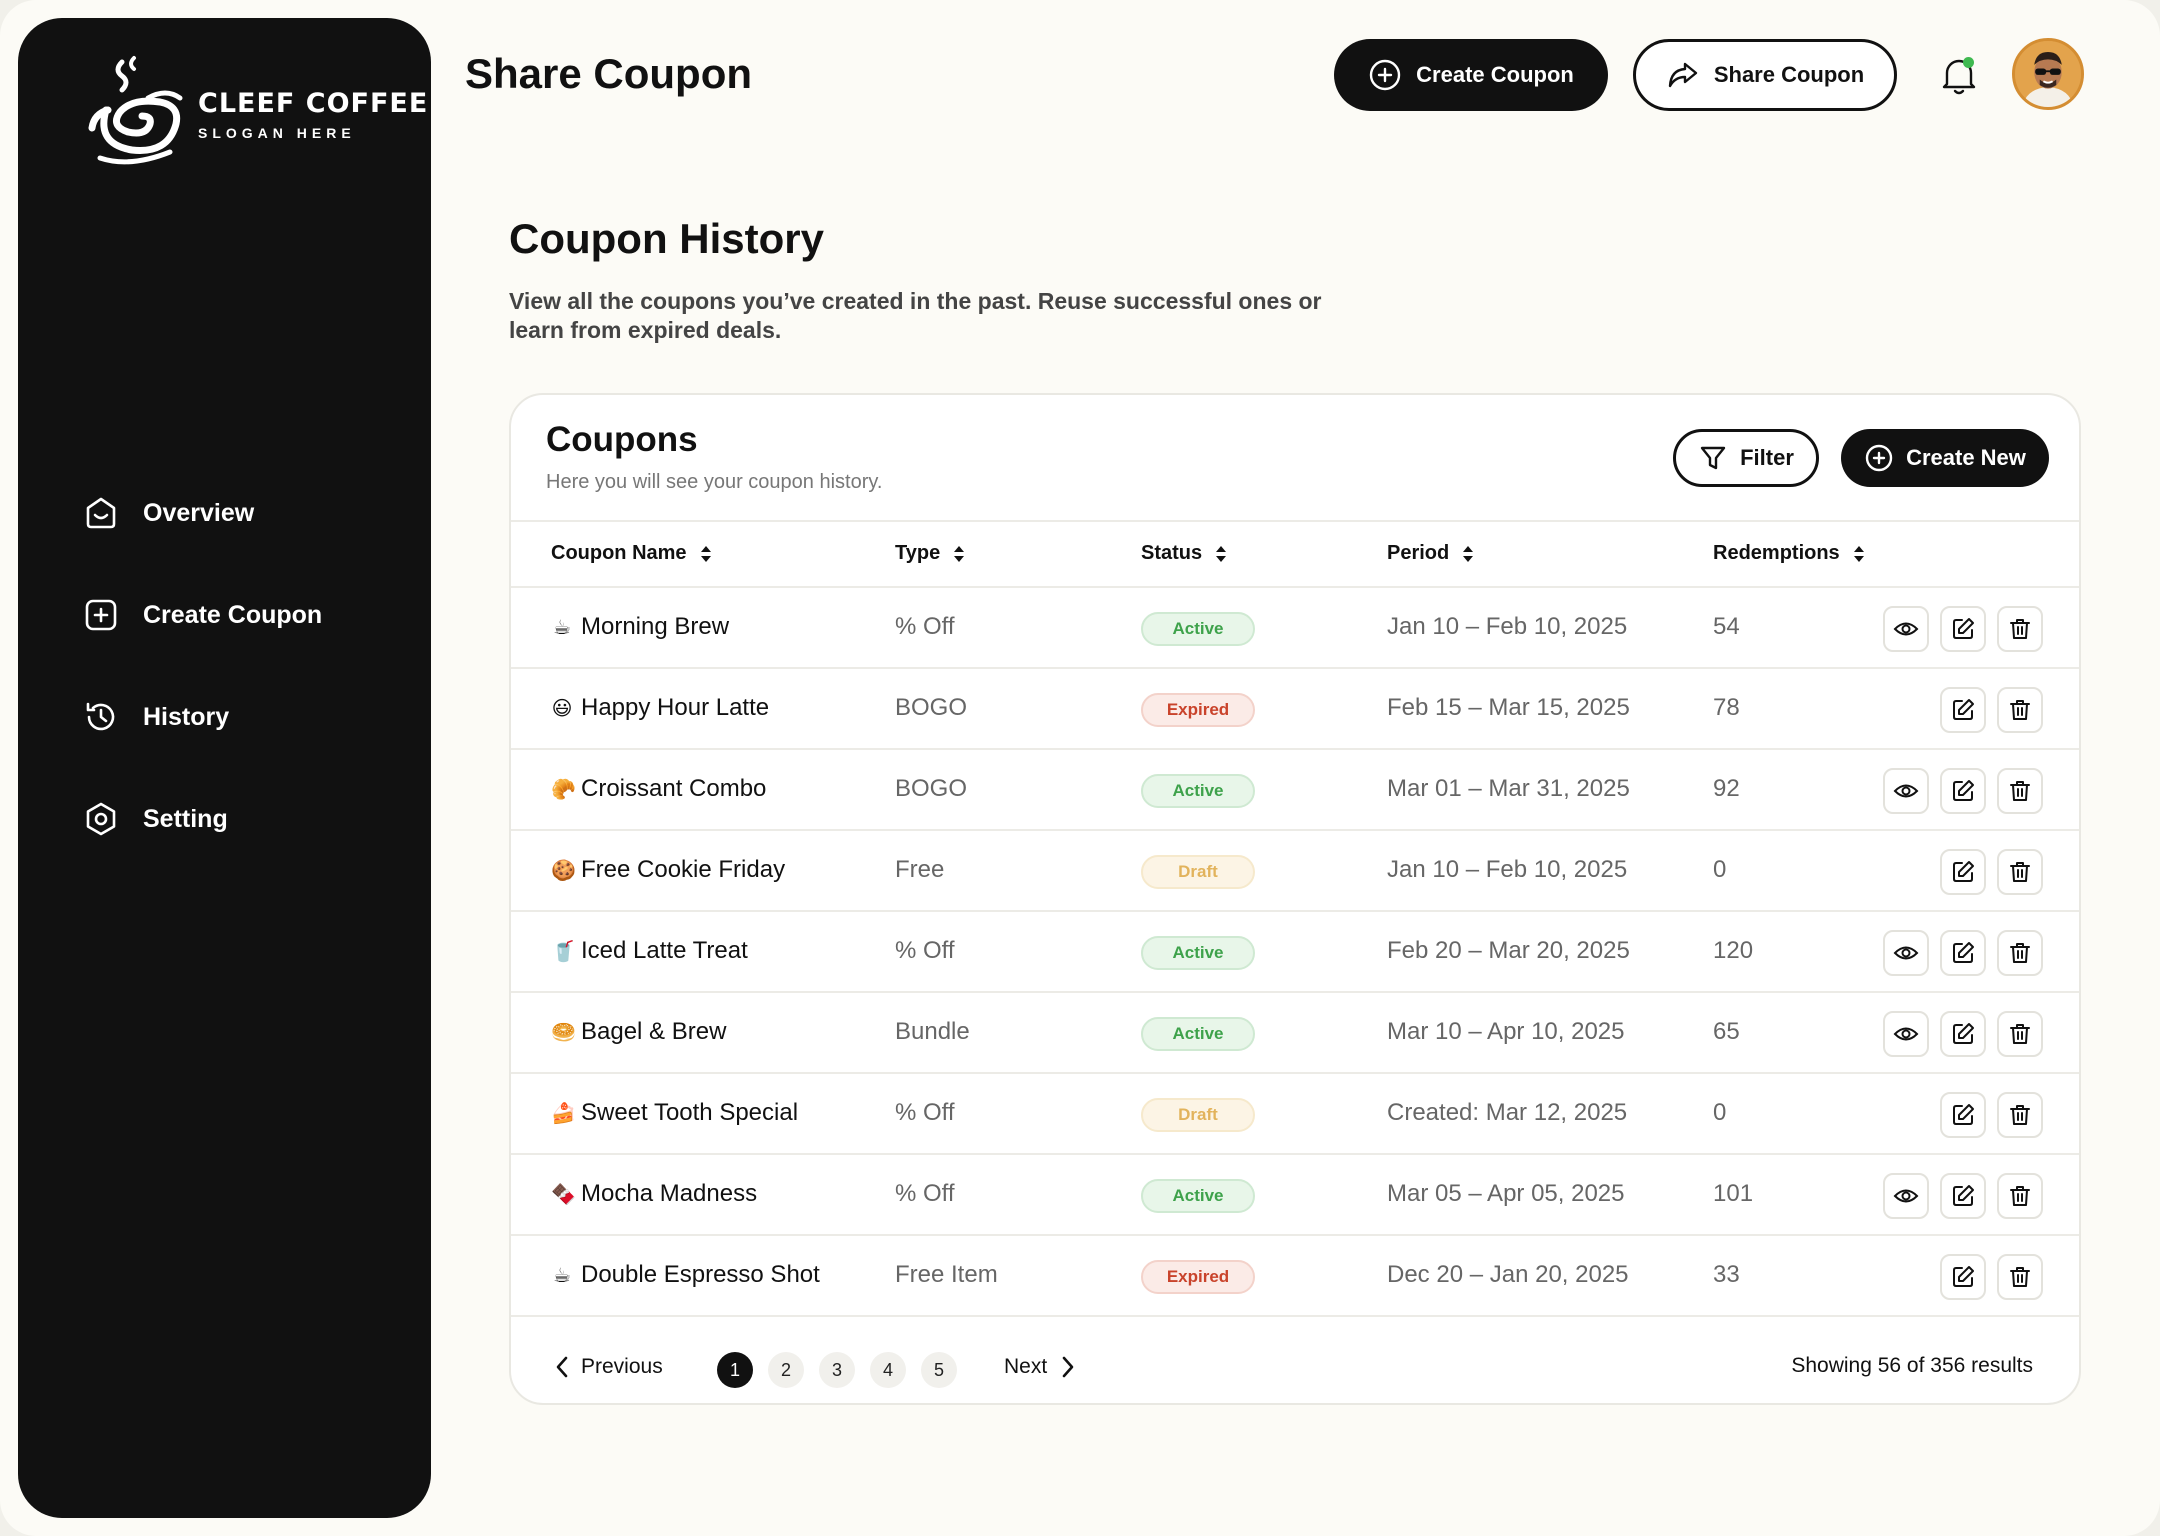 This screenshot has width=2160, height=1536. I want to click on page-2-button: 2, so click(786, 1370).